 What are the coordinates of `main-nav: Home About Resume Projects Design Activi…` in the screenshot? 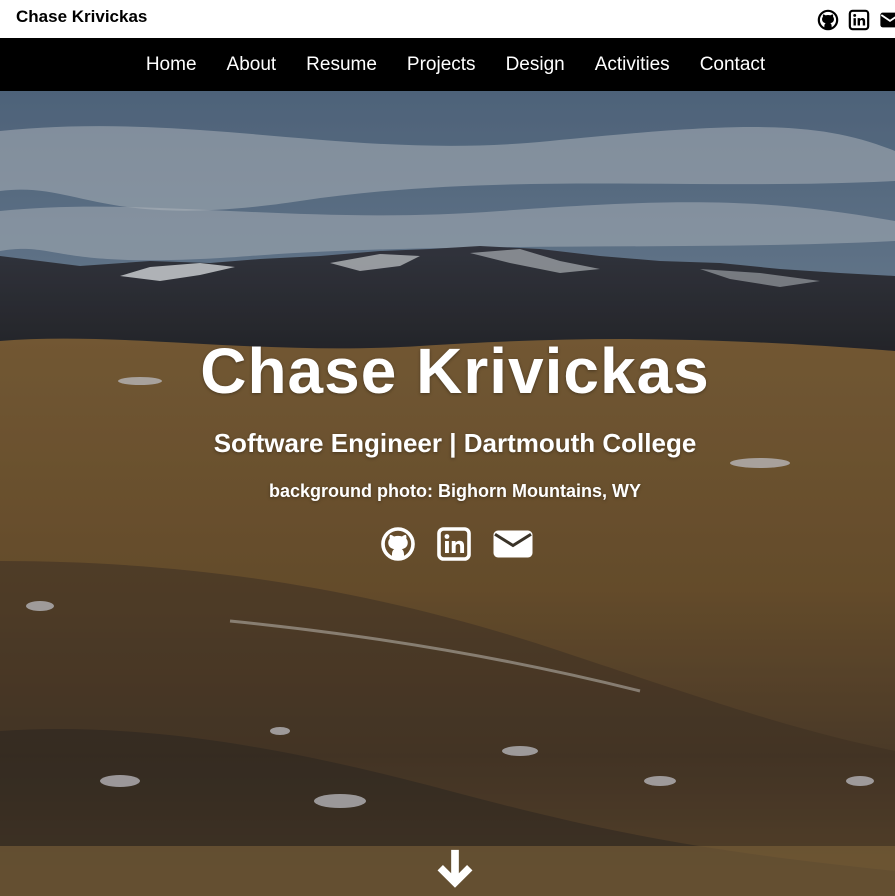 It's located at (447, 64).